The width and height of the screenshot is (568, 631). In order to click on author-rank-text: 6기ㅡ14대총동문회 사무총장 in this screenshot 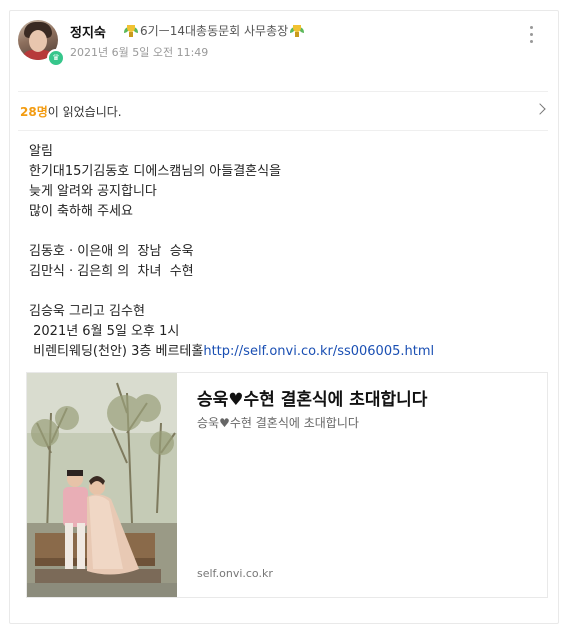, I will do `click(214, 31)`.